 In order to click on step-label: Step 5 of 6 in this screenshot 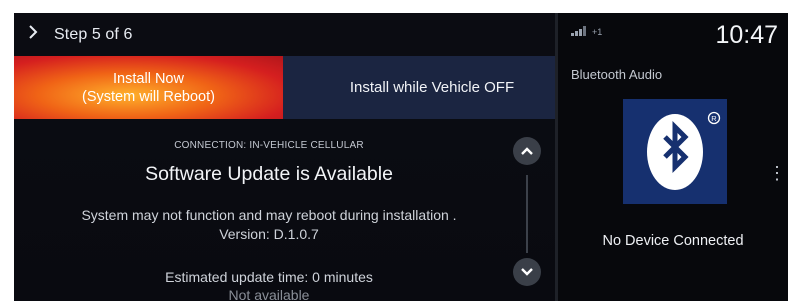, I will do `click(93, 34)`.